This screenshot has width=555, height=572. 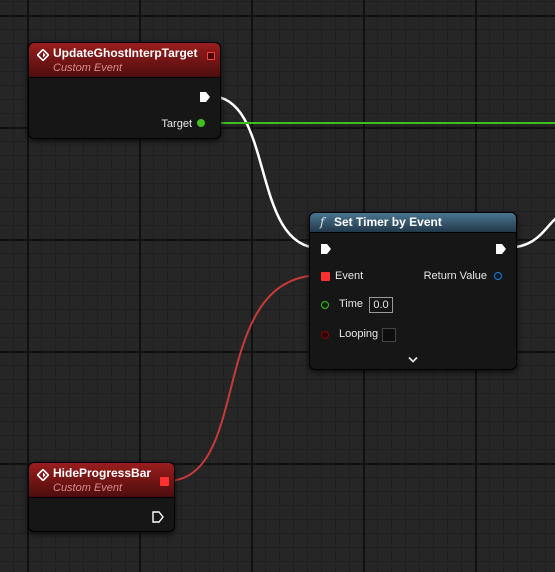 I want to click on looping-pin-label: Looping, so click(x=359, y=334).